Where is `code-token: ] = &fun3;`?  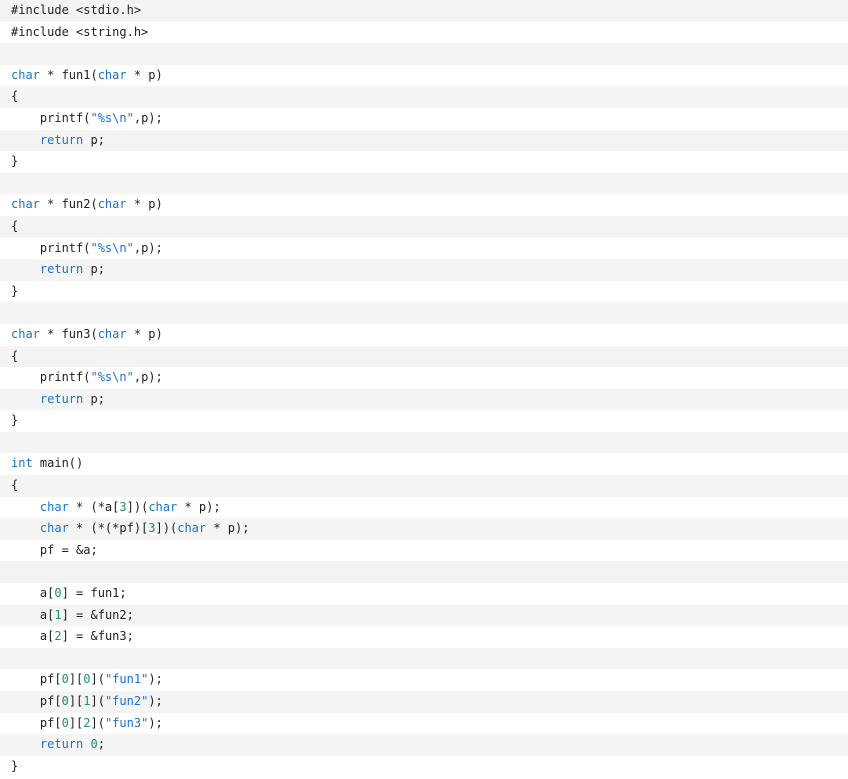
code-token: ] = &fun3; is located at coordinates (97, 636).